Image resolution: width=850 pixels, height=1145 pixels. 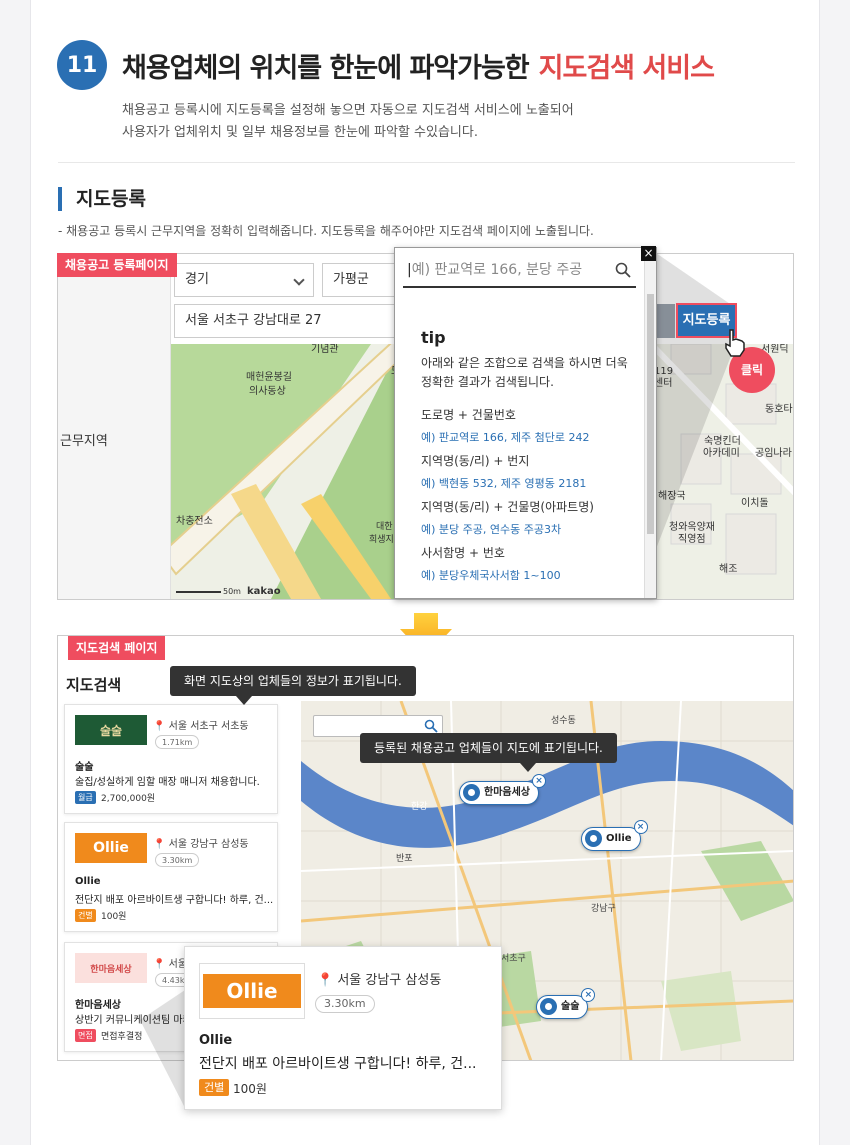 I want to click on tip-row-example: 예) 판교역로 166, 제주 첨단로 242, so click(x=505, y=437).